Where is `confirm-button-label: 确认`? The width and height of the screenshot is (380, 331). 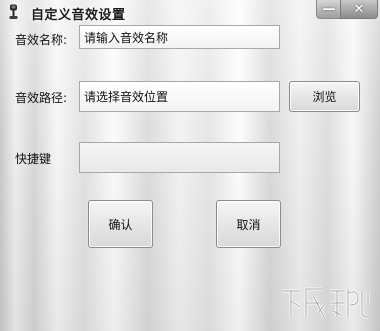 confirm-button-label: 确认 is located at coordinates (120, 224).